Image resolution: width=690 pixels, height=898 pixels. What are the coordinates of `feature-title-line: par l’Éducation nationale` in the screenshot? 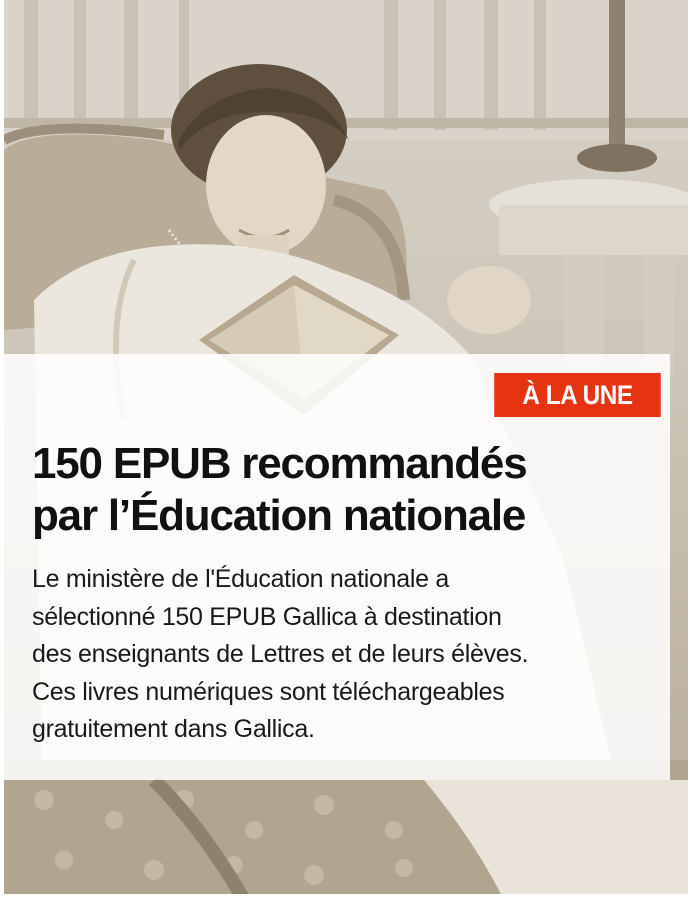 It's located at (279, 515).